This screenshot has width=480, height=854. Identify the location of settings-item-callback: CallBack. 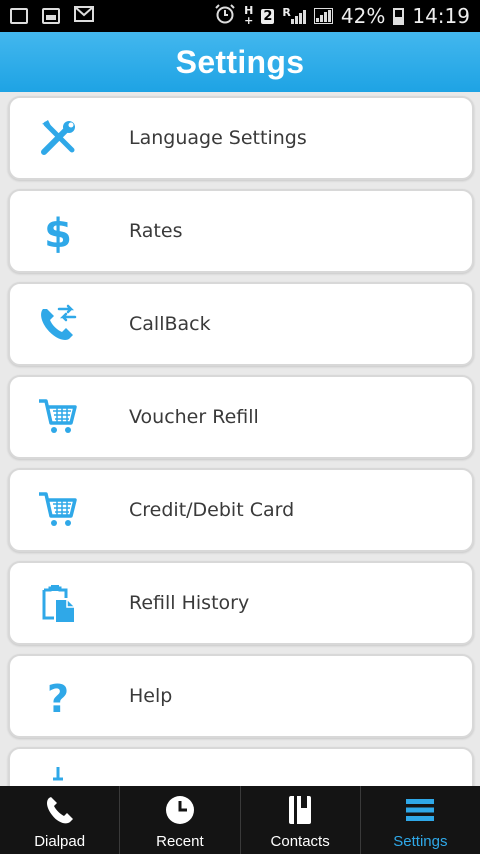
(241, 324).